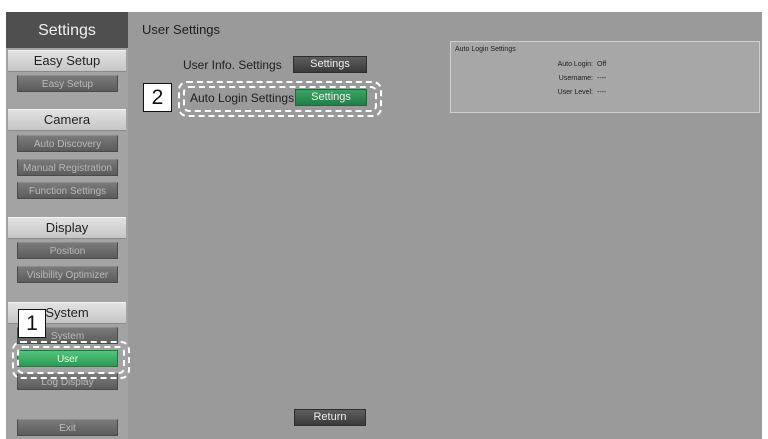 This screenshot has width=768, height=439. I want to click on sidebar-title: Settings, so click(67, 30).